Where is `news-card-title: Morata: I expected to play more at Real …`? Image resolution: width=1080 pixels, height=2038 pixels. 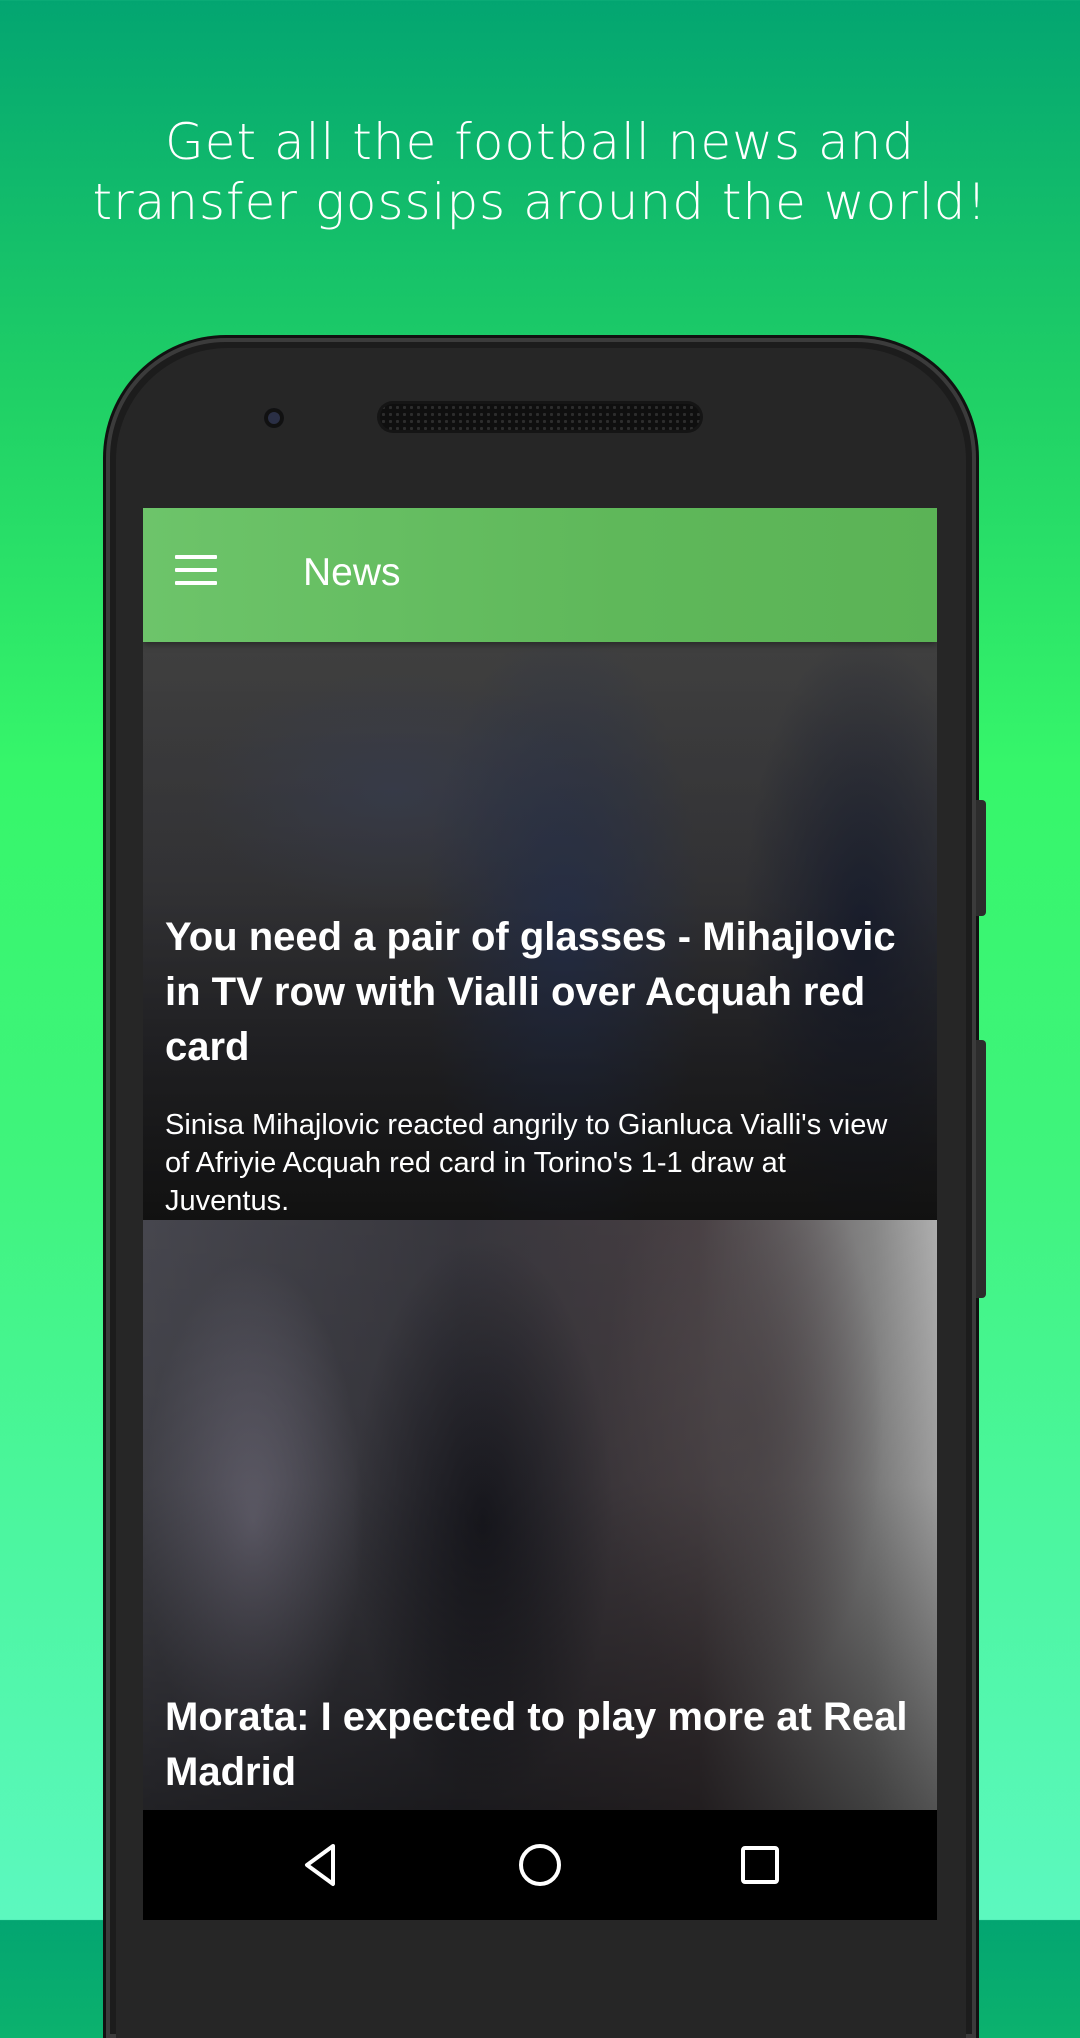
news-card-title: Morata: I expected to play more at Real … is located at coordinates (536, 1744).